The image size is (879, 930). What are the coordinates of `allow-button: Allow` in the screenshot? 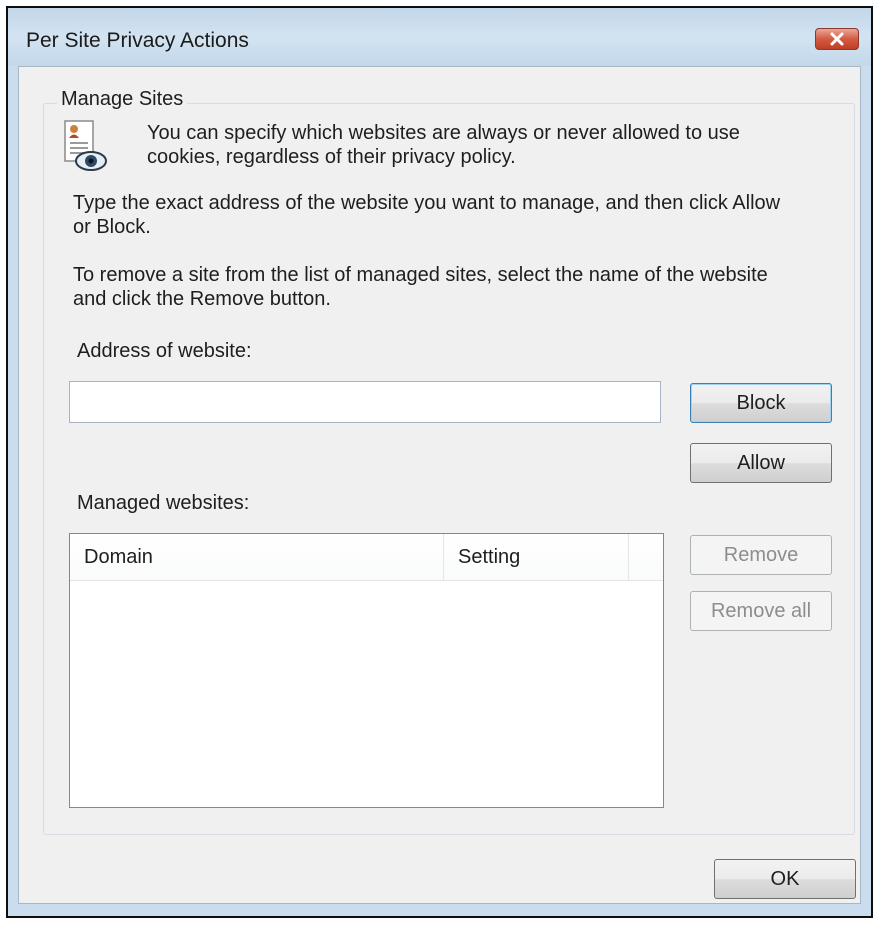 It's located at (761, 463).